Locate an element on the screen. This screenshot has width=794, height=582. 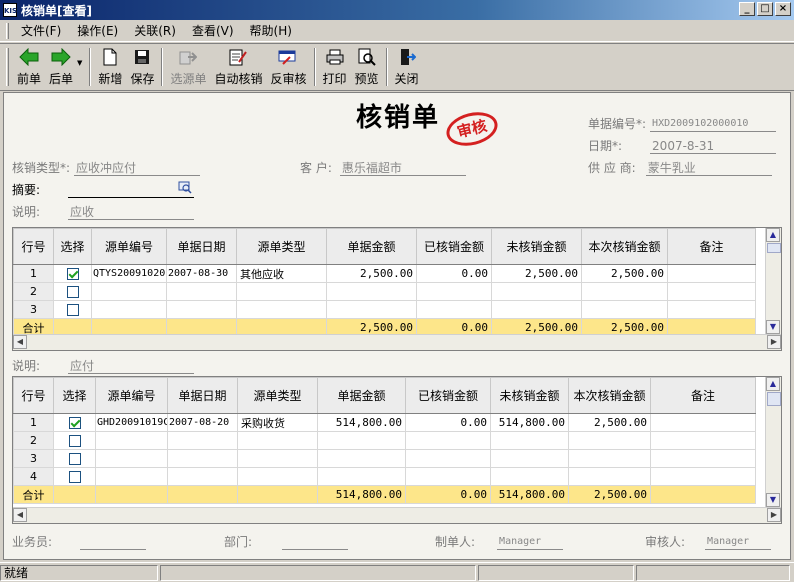
note-receivable-field: 说明: 应收 is located at coordinates (103, 211).